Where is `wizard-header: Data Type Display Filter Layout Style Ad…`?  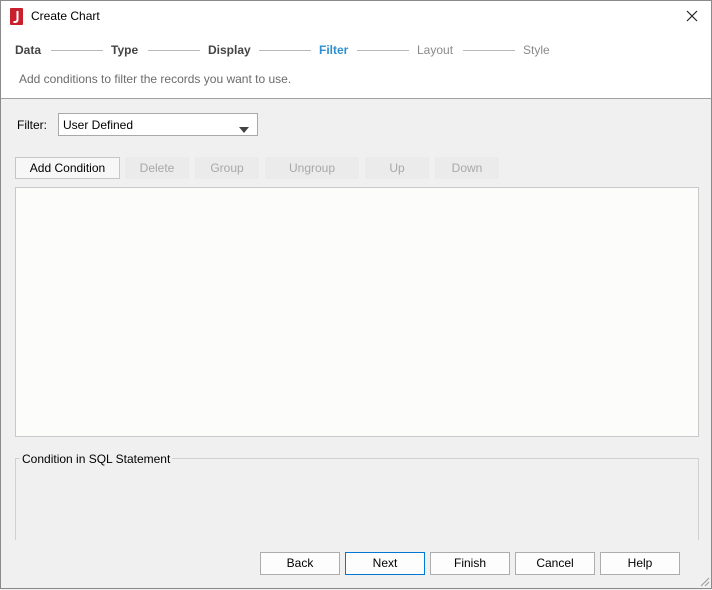
wizard-header: Data Type Display Filter Layout Style Ad… is located at coordinates (356, 65).